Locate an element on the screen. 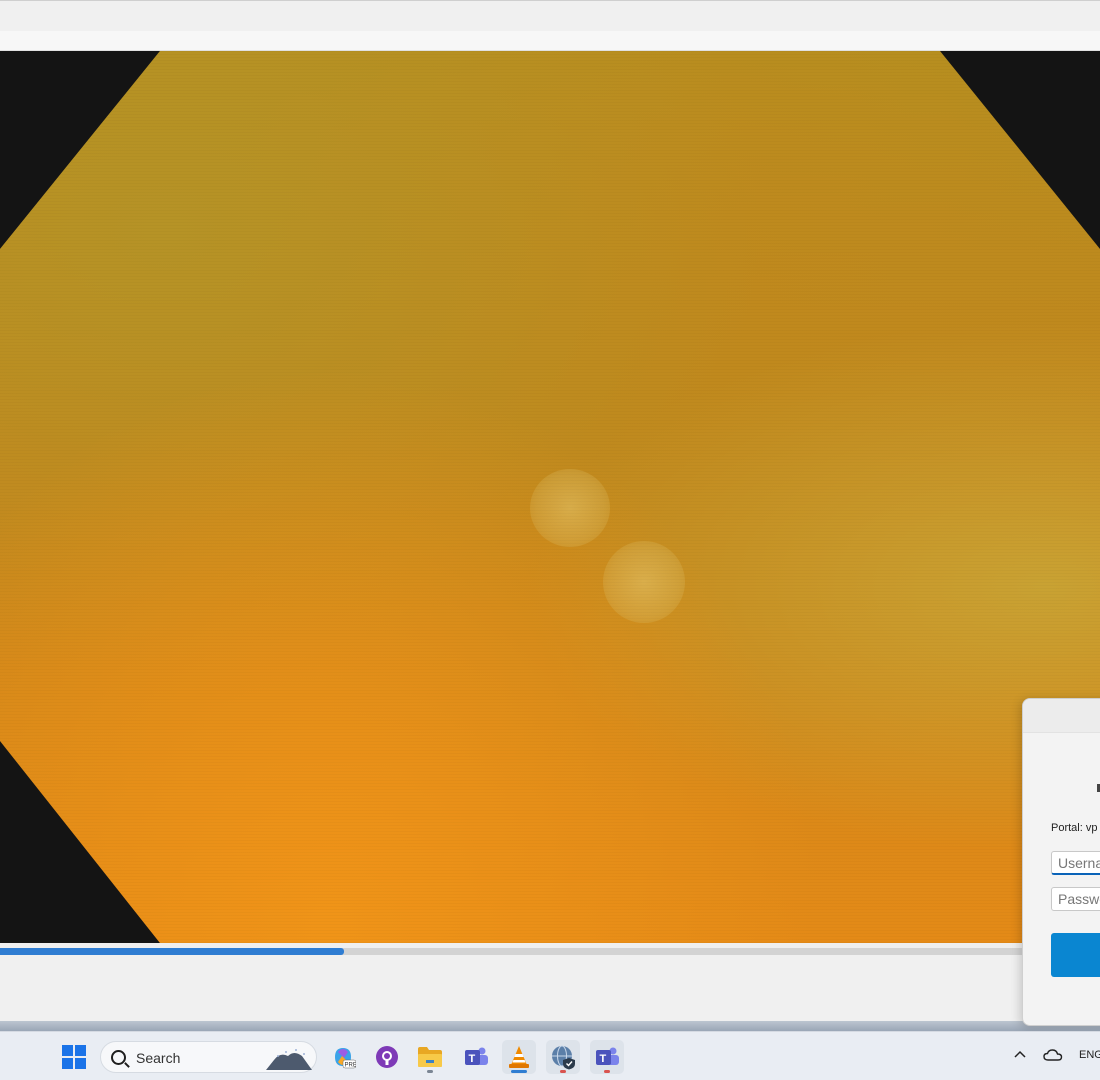 This screenshot has width=1100, height=1080. seek-progress is located at coordinates (172, 951).